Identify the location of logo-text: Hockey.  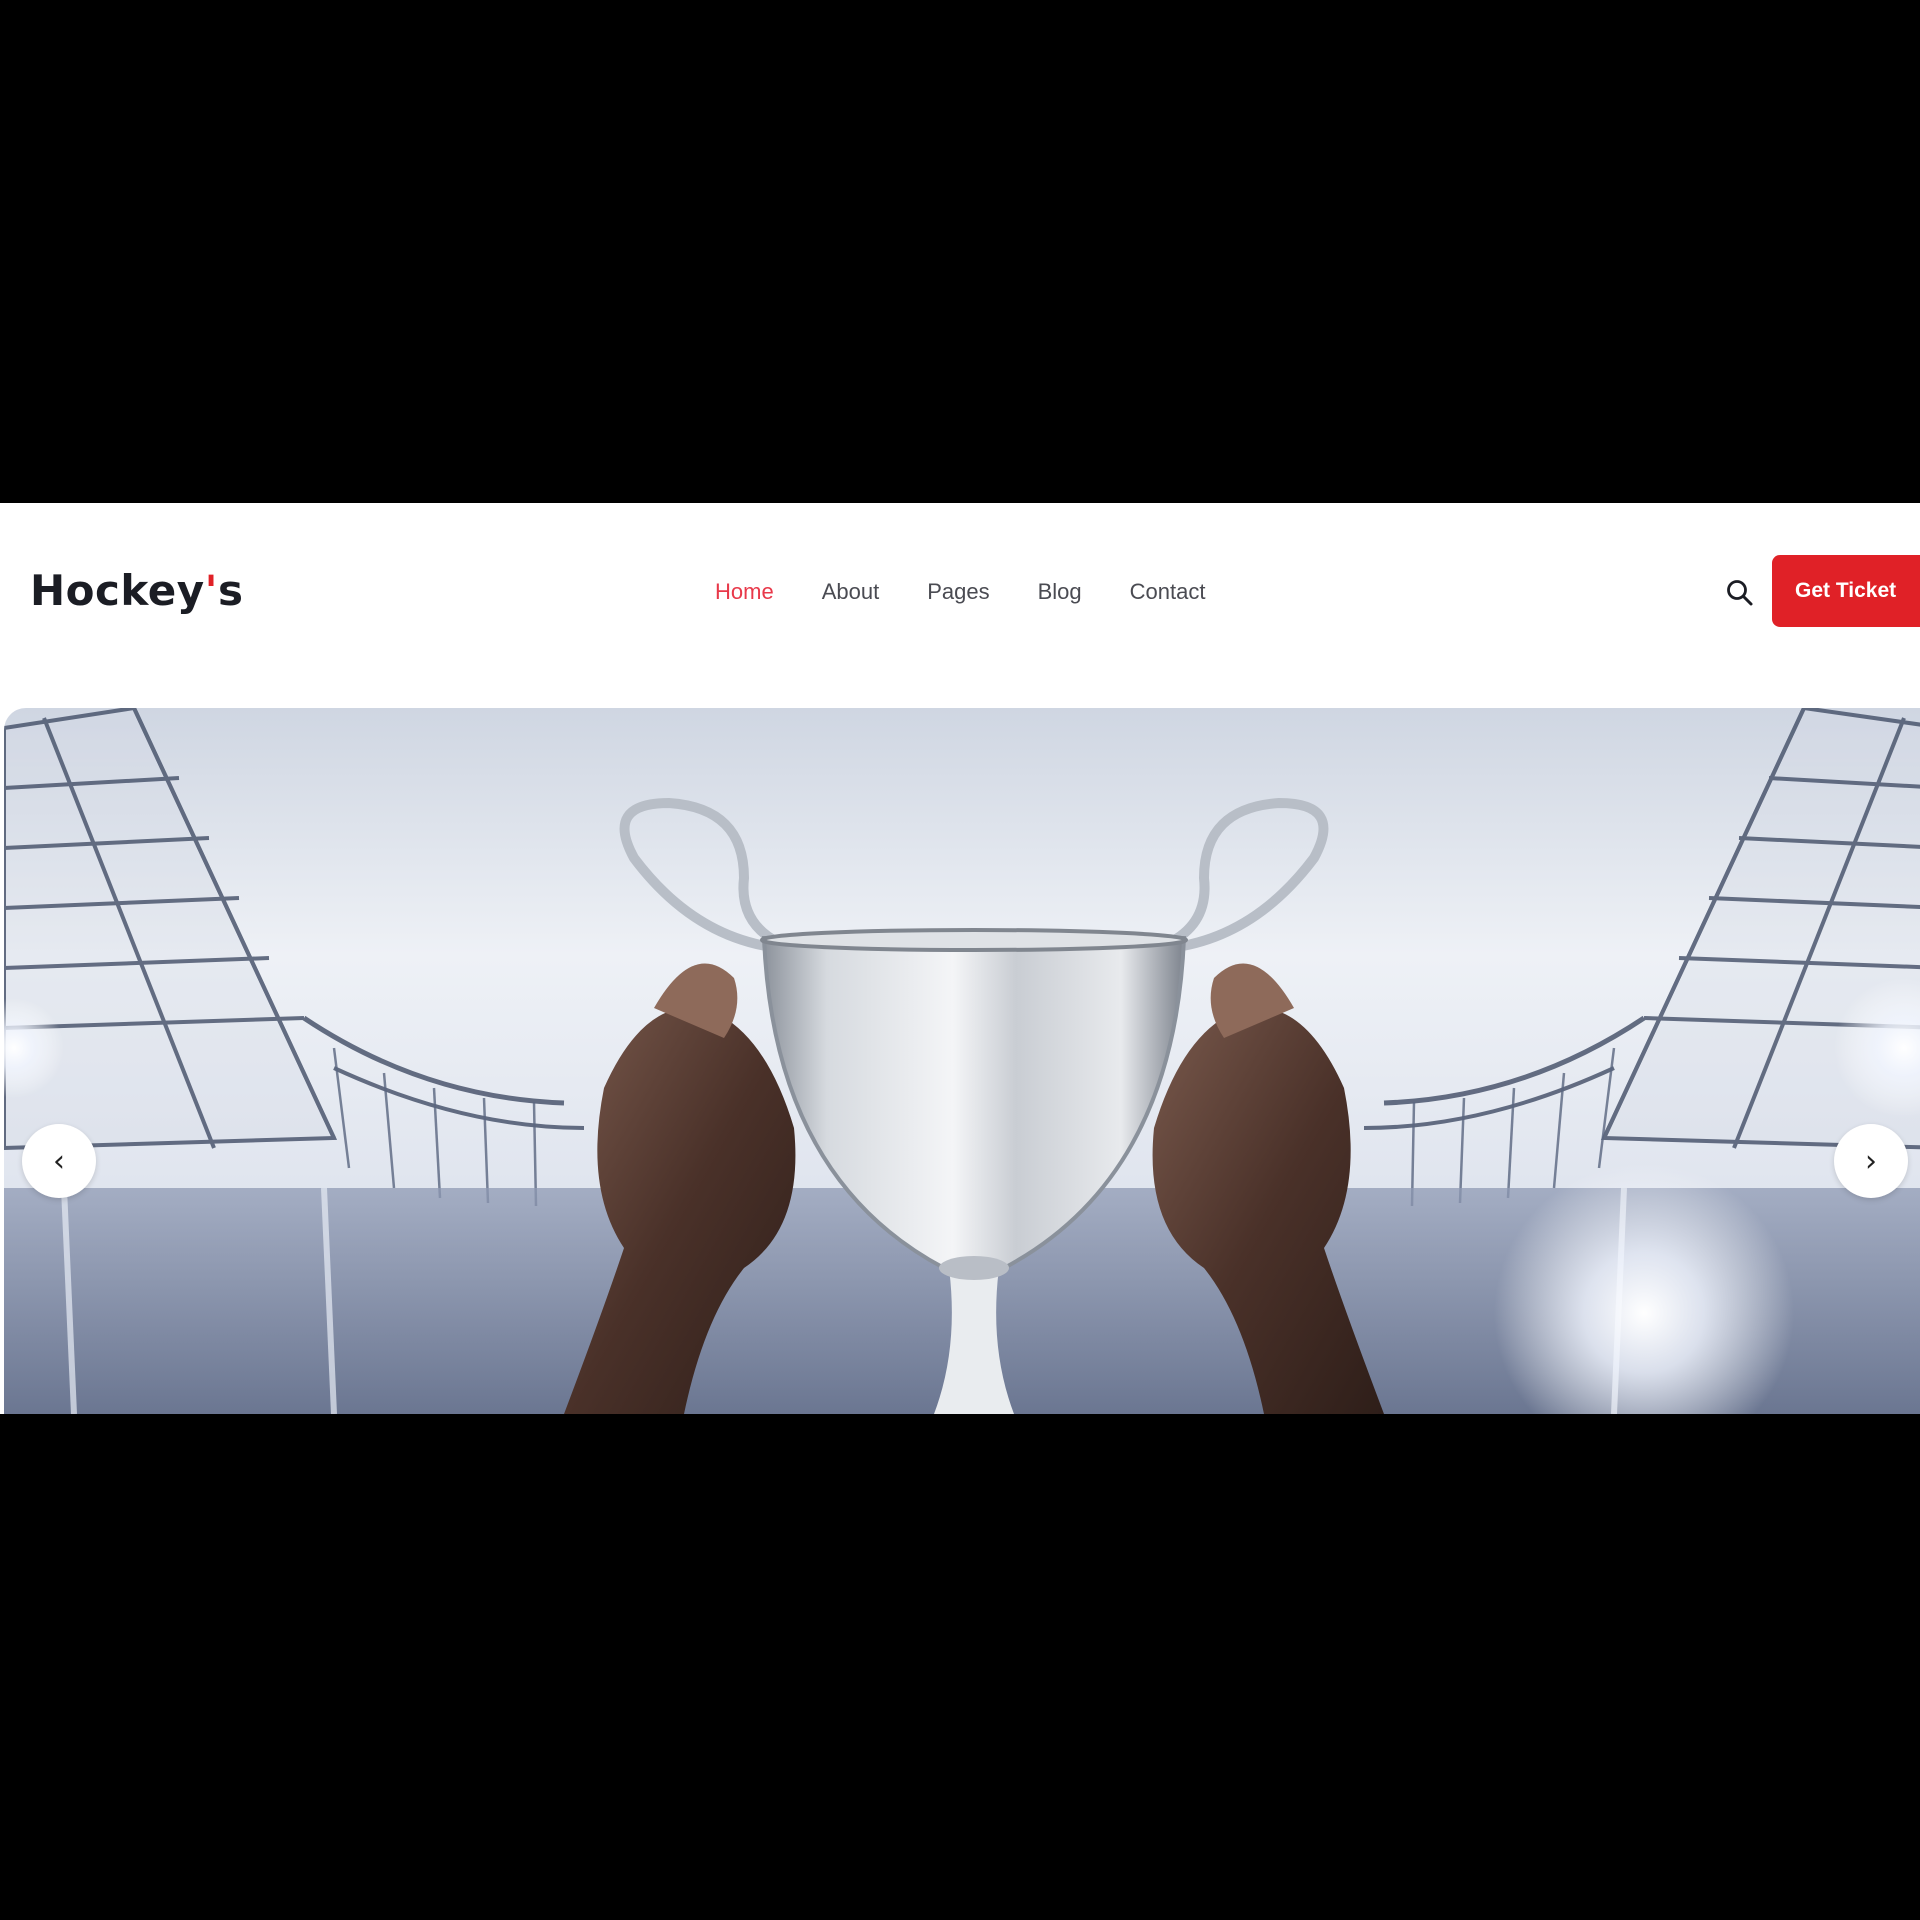
(117, 590).